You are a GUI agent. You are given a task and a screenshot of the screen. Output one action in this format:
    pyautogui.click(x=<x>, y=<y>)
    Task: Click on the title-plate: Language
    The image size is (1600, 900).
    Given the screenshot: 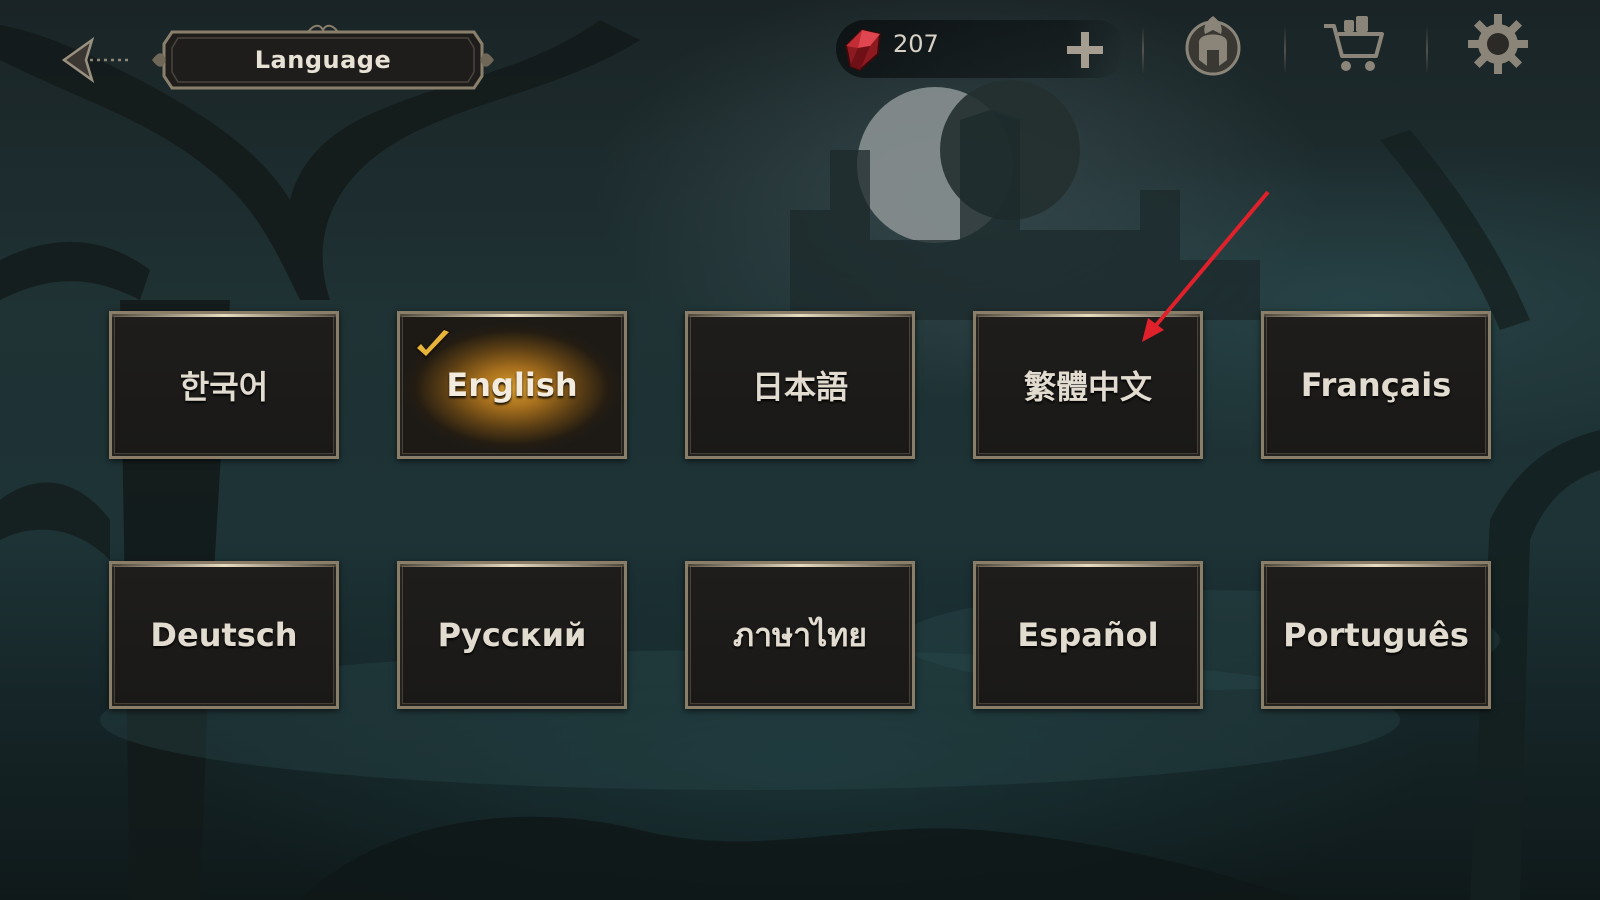 What is the action you would take?
    pyautogui.click(x=323, y=60)
    